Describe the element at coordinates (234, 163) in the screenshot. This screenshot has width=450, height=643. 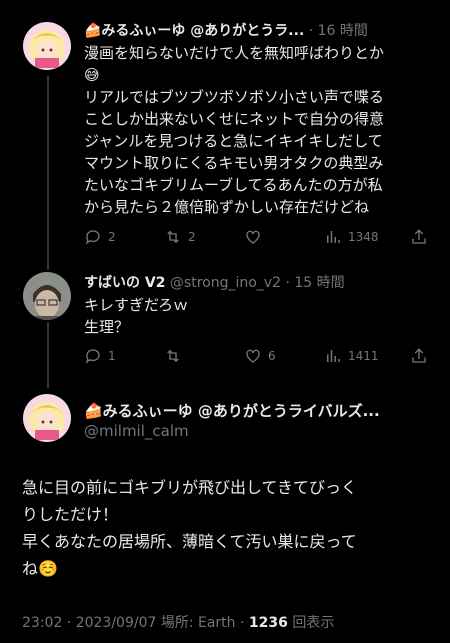
I see `text-line: マウント取りにくるキモい男オタクの典型み` at that location.